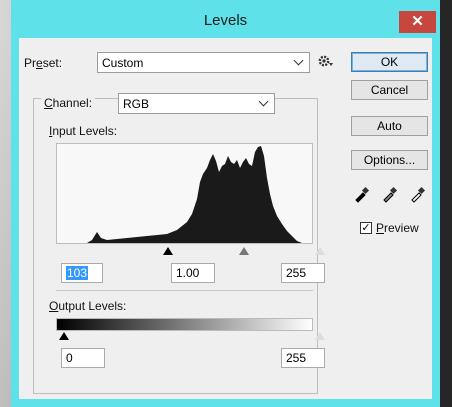  I want to click on close-button: ✕, so click(417, 22).